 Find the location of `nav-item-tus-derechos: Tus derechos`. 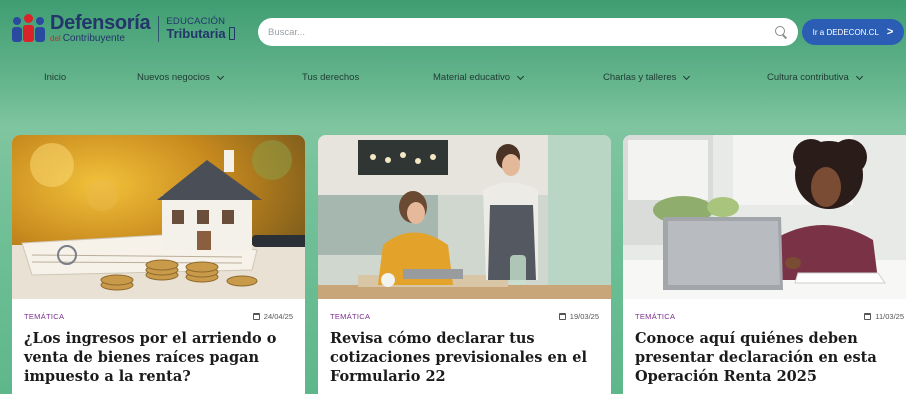

nav-item-tus-derechos: Tus derechos is located at coordinates (330, 77).